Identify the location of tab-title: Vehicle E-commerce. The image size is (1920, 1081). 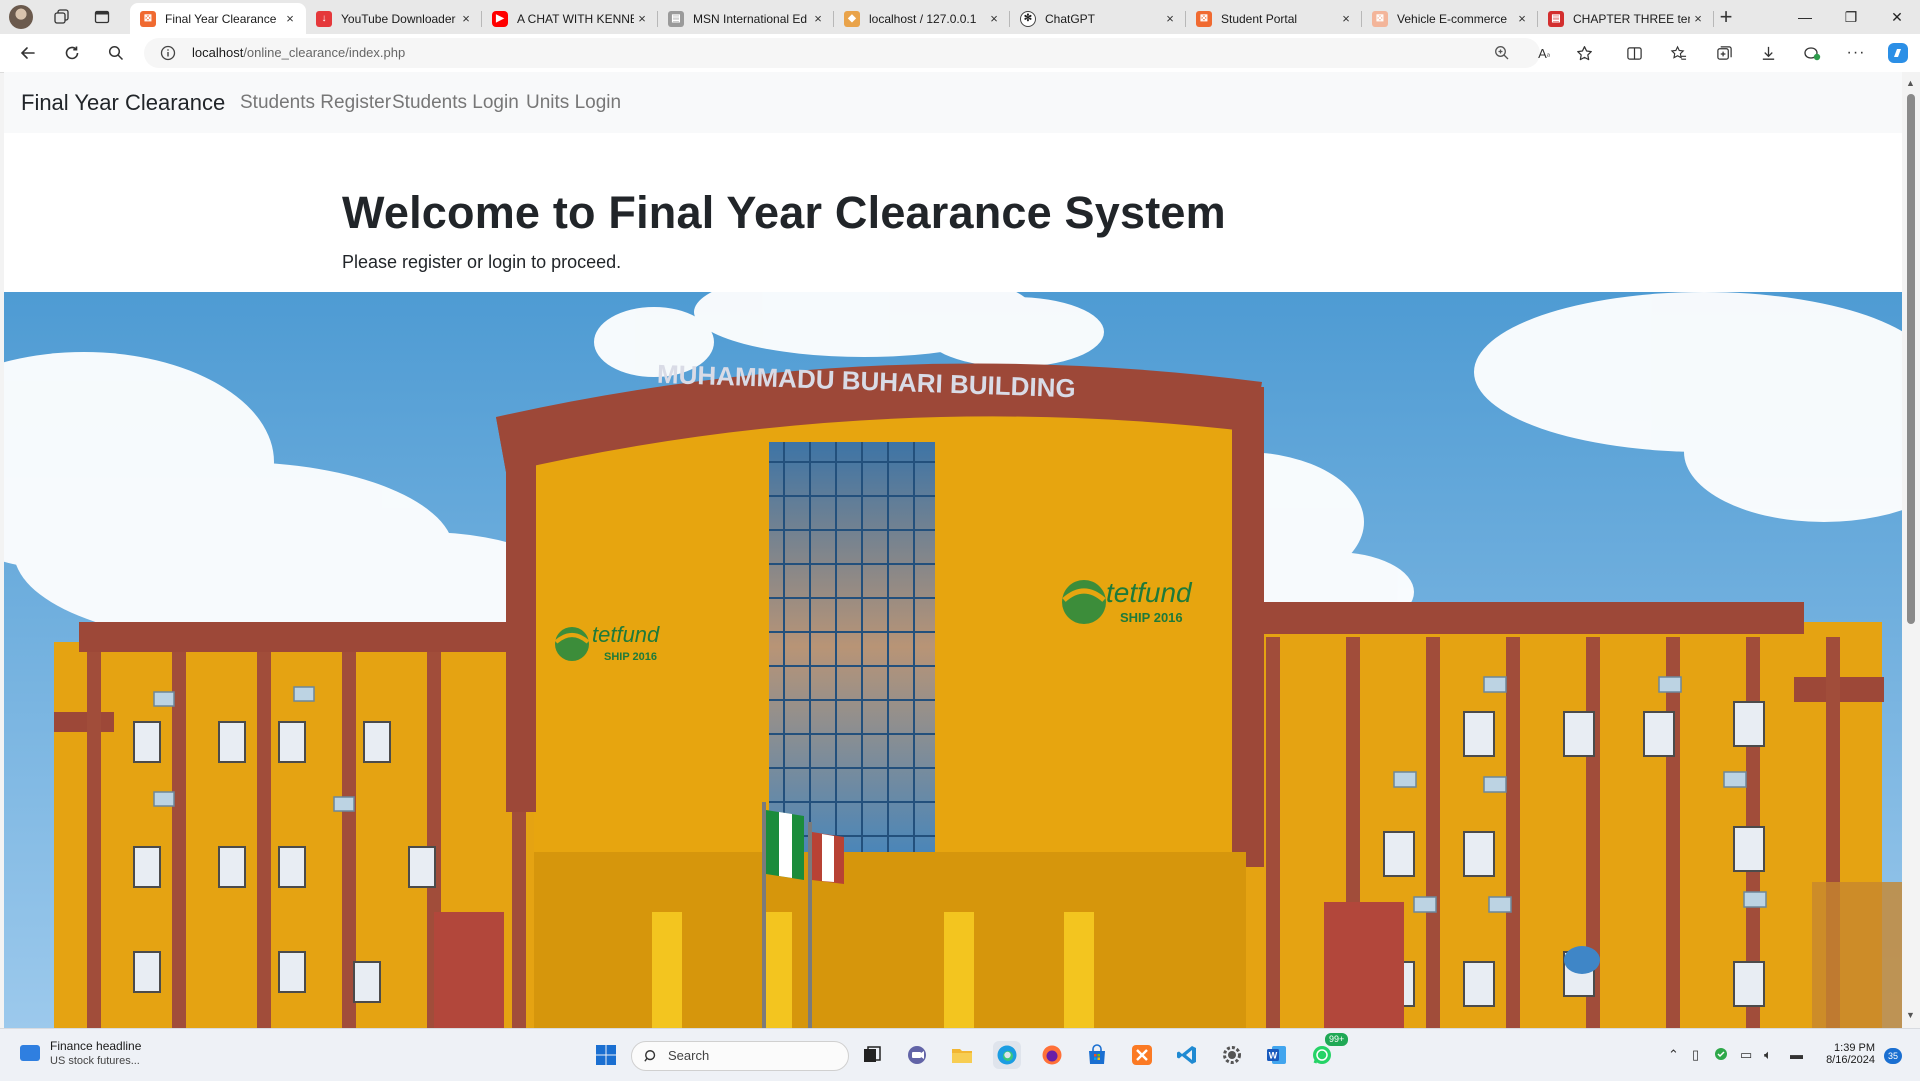
(1452, 18).